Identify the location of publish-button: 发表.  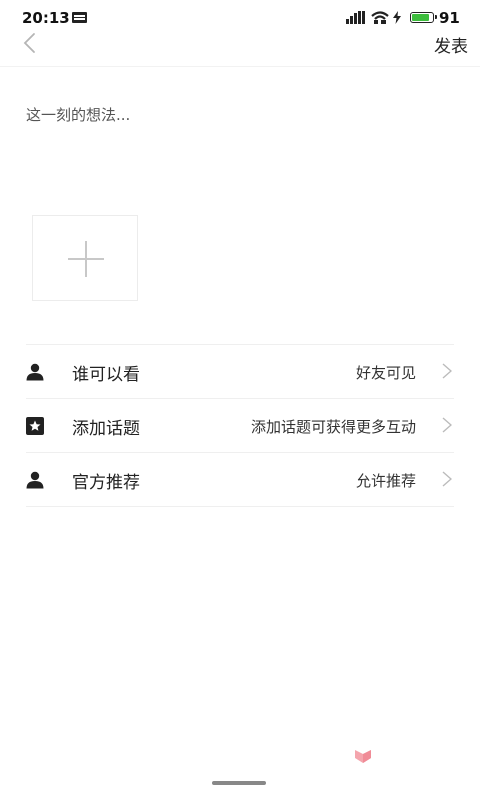
(451, 44).